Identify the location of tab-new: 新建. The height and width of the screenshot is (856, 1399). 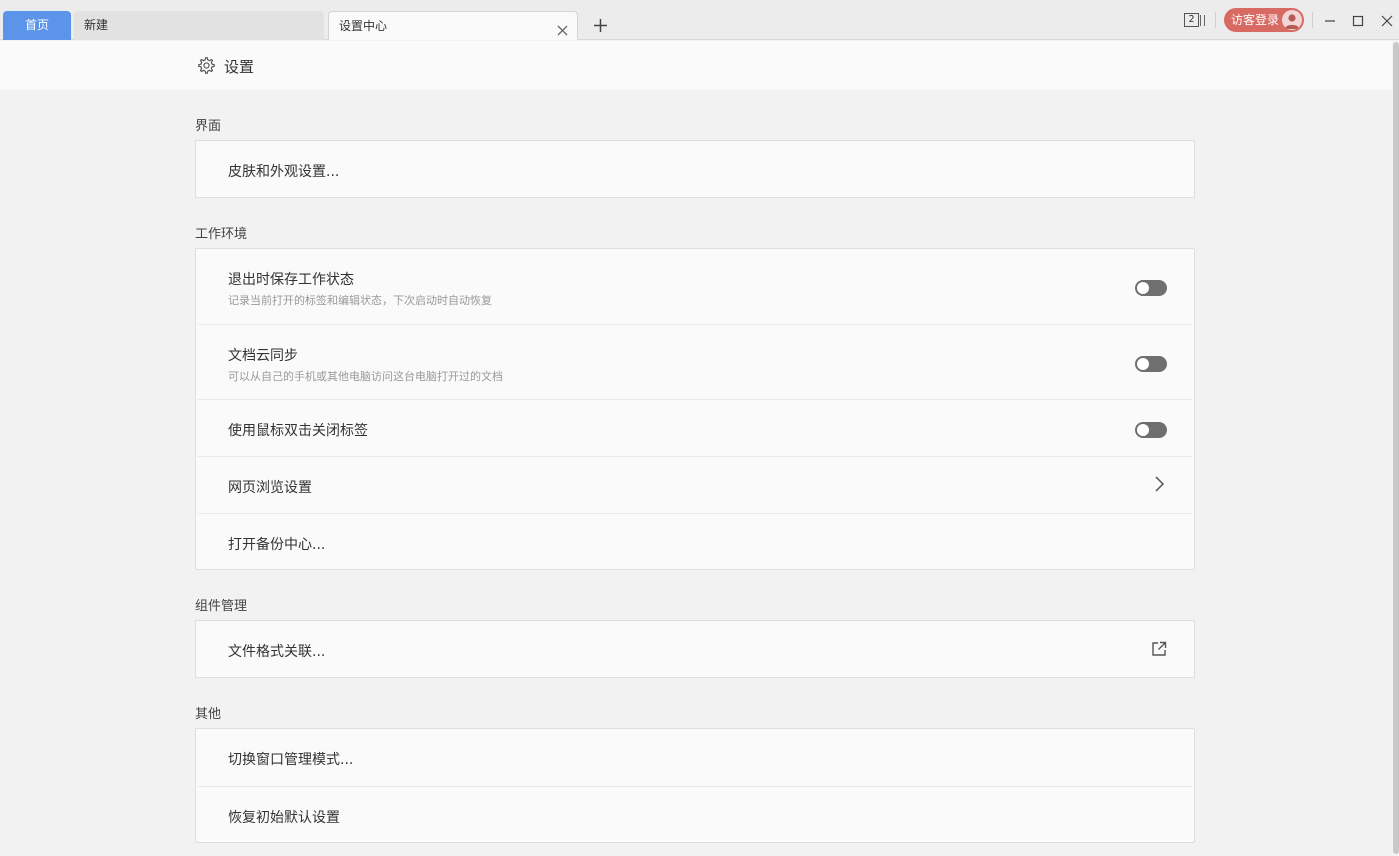
(199, 25).